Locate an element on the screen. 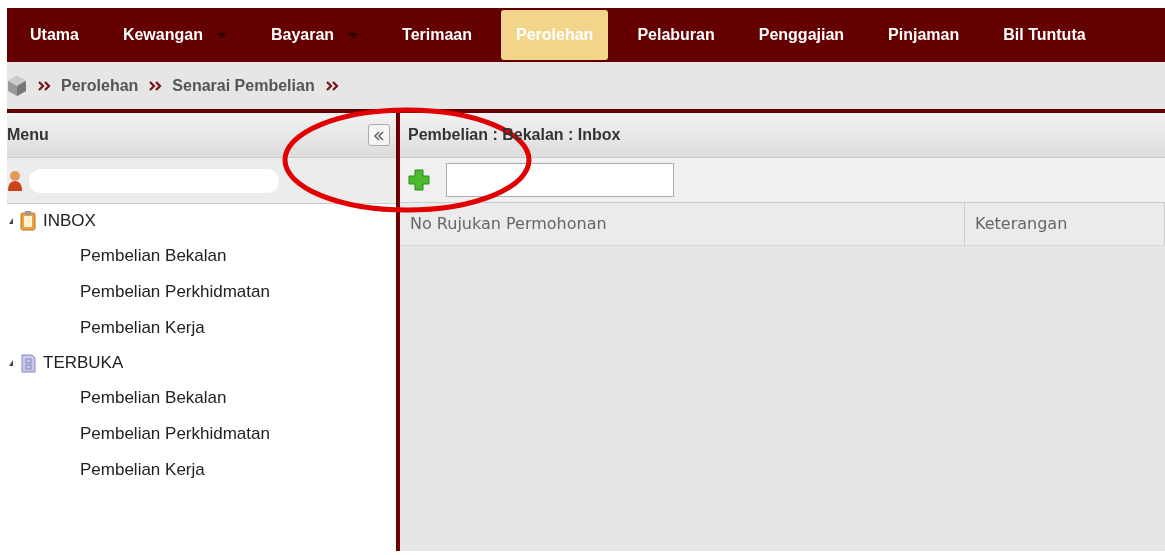 This screenshot has height=555, width=1165. user-icon is located at coordinates (15, 180).